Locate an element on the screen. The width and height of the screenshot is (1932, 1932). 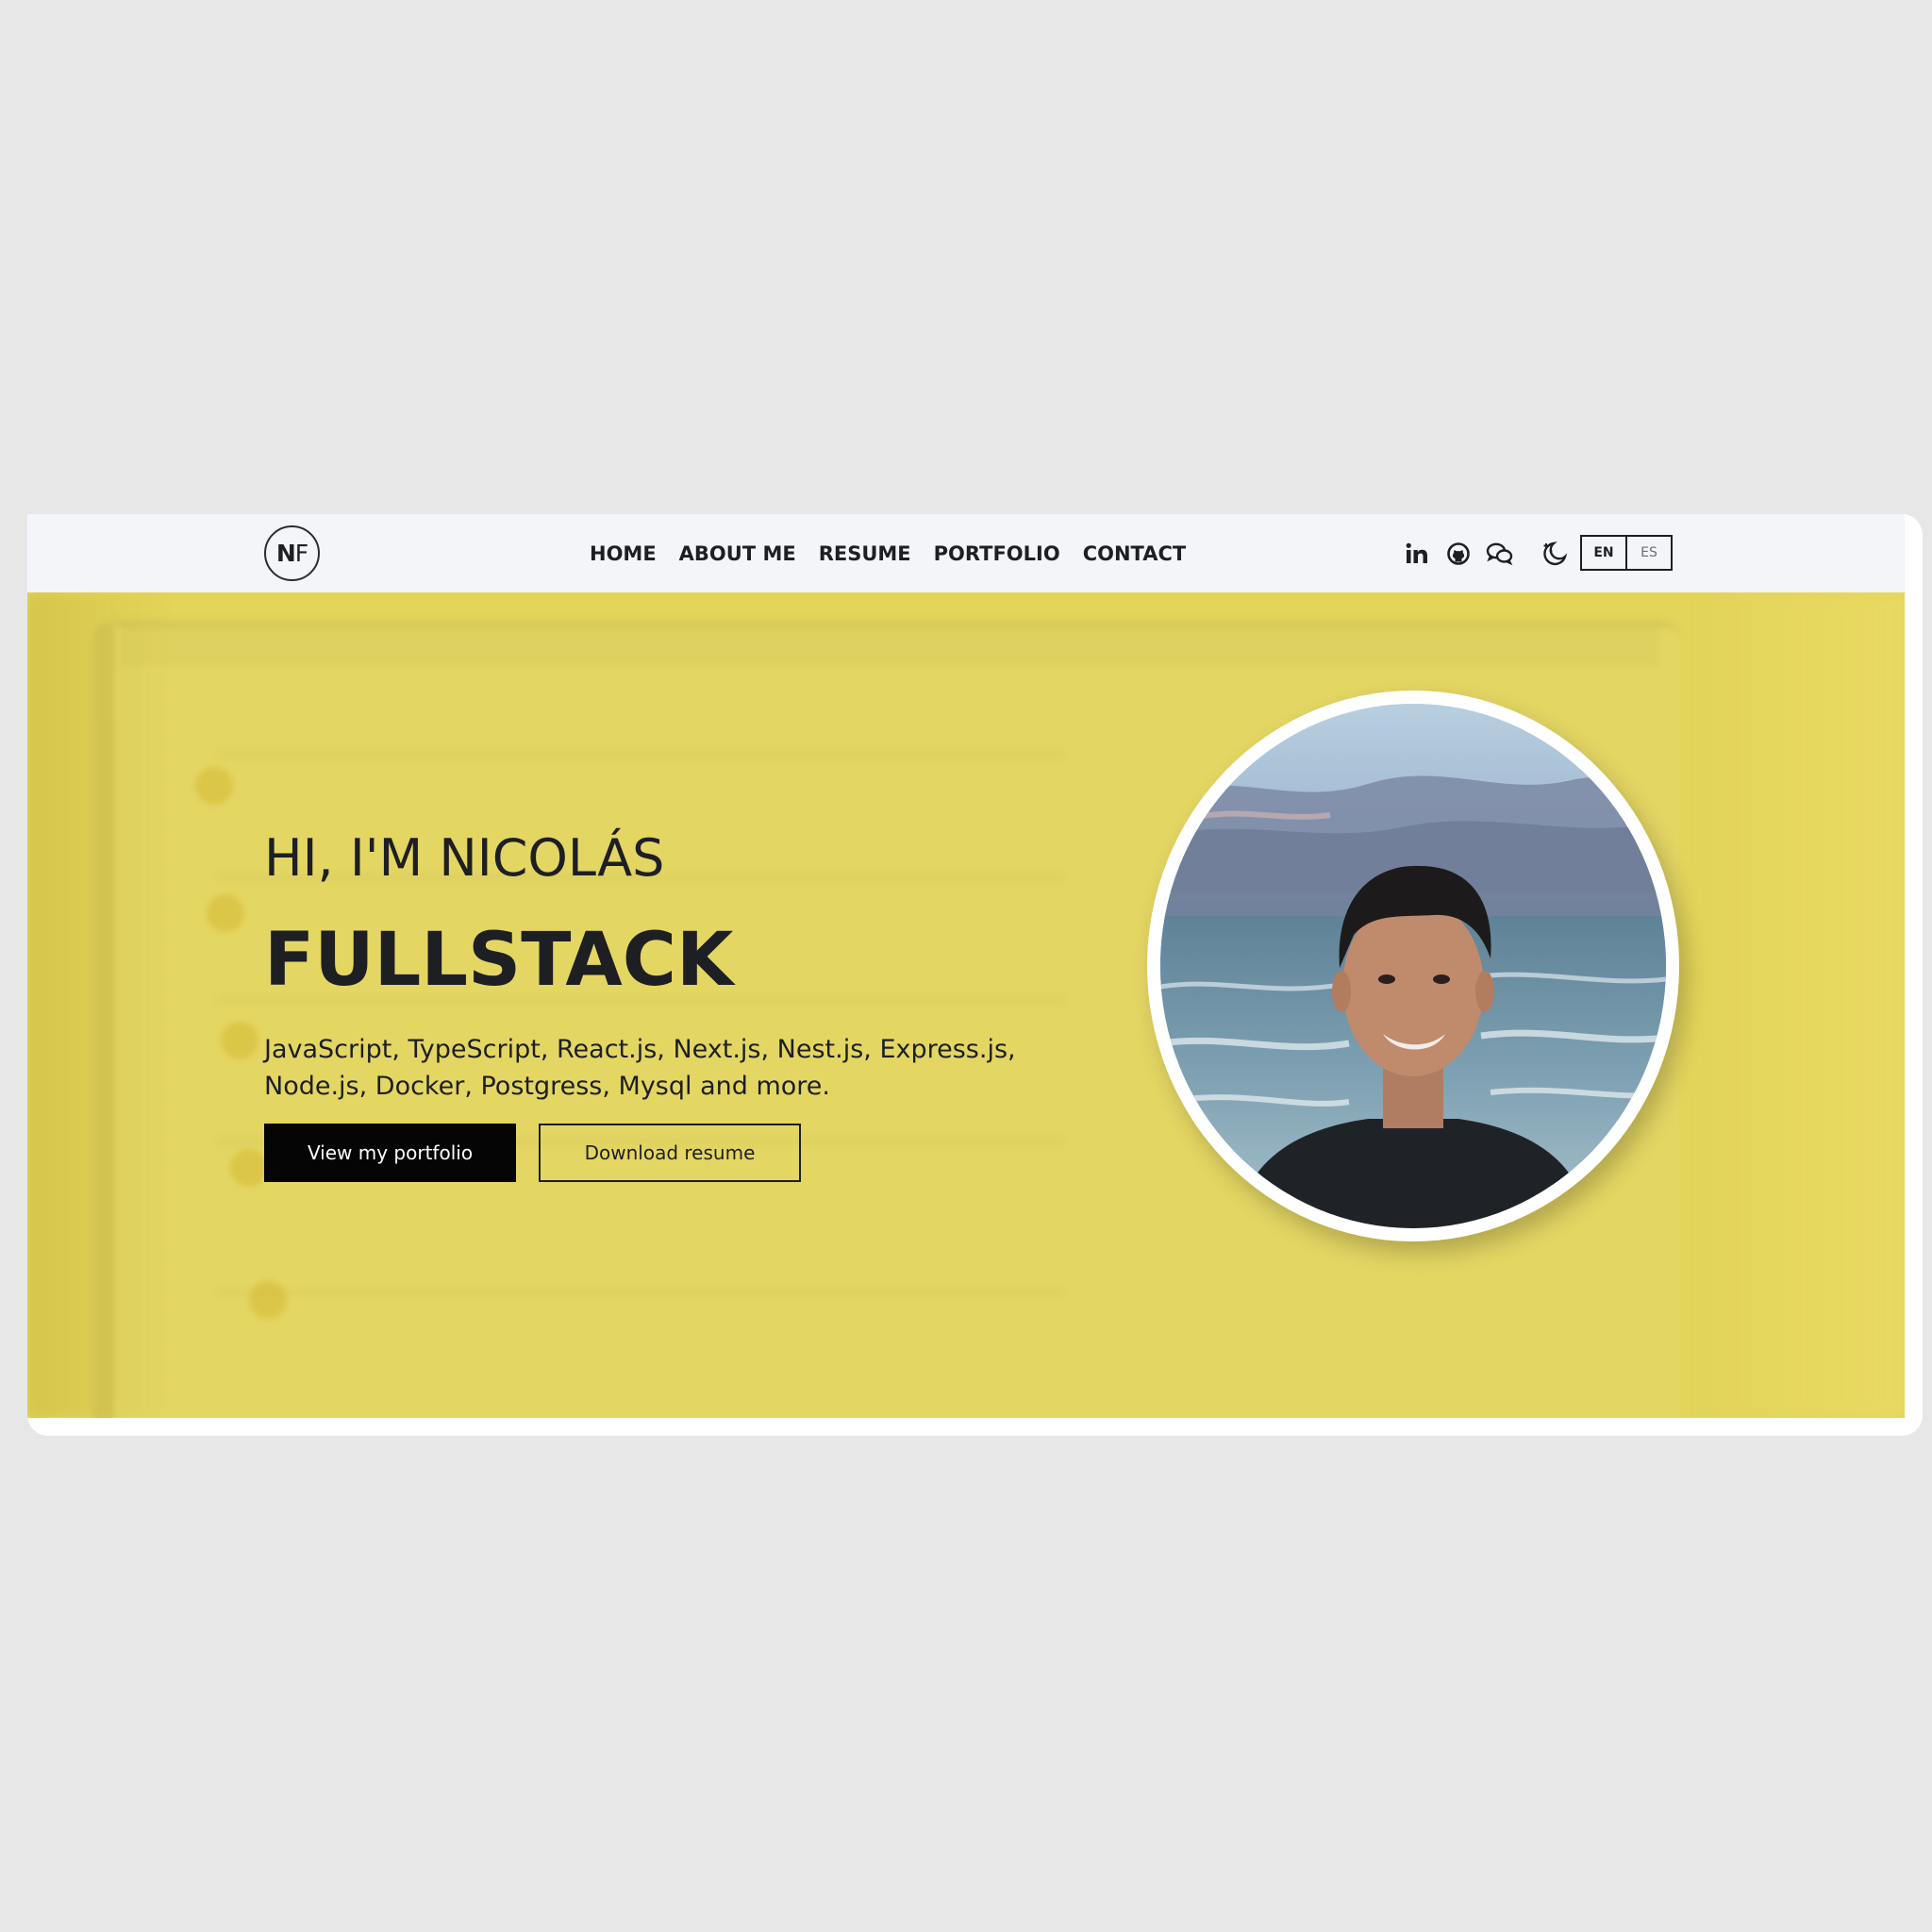
language-switcher: EN ES is located at coordinates (1626, 553).